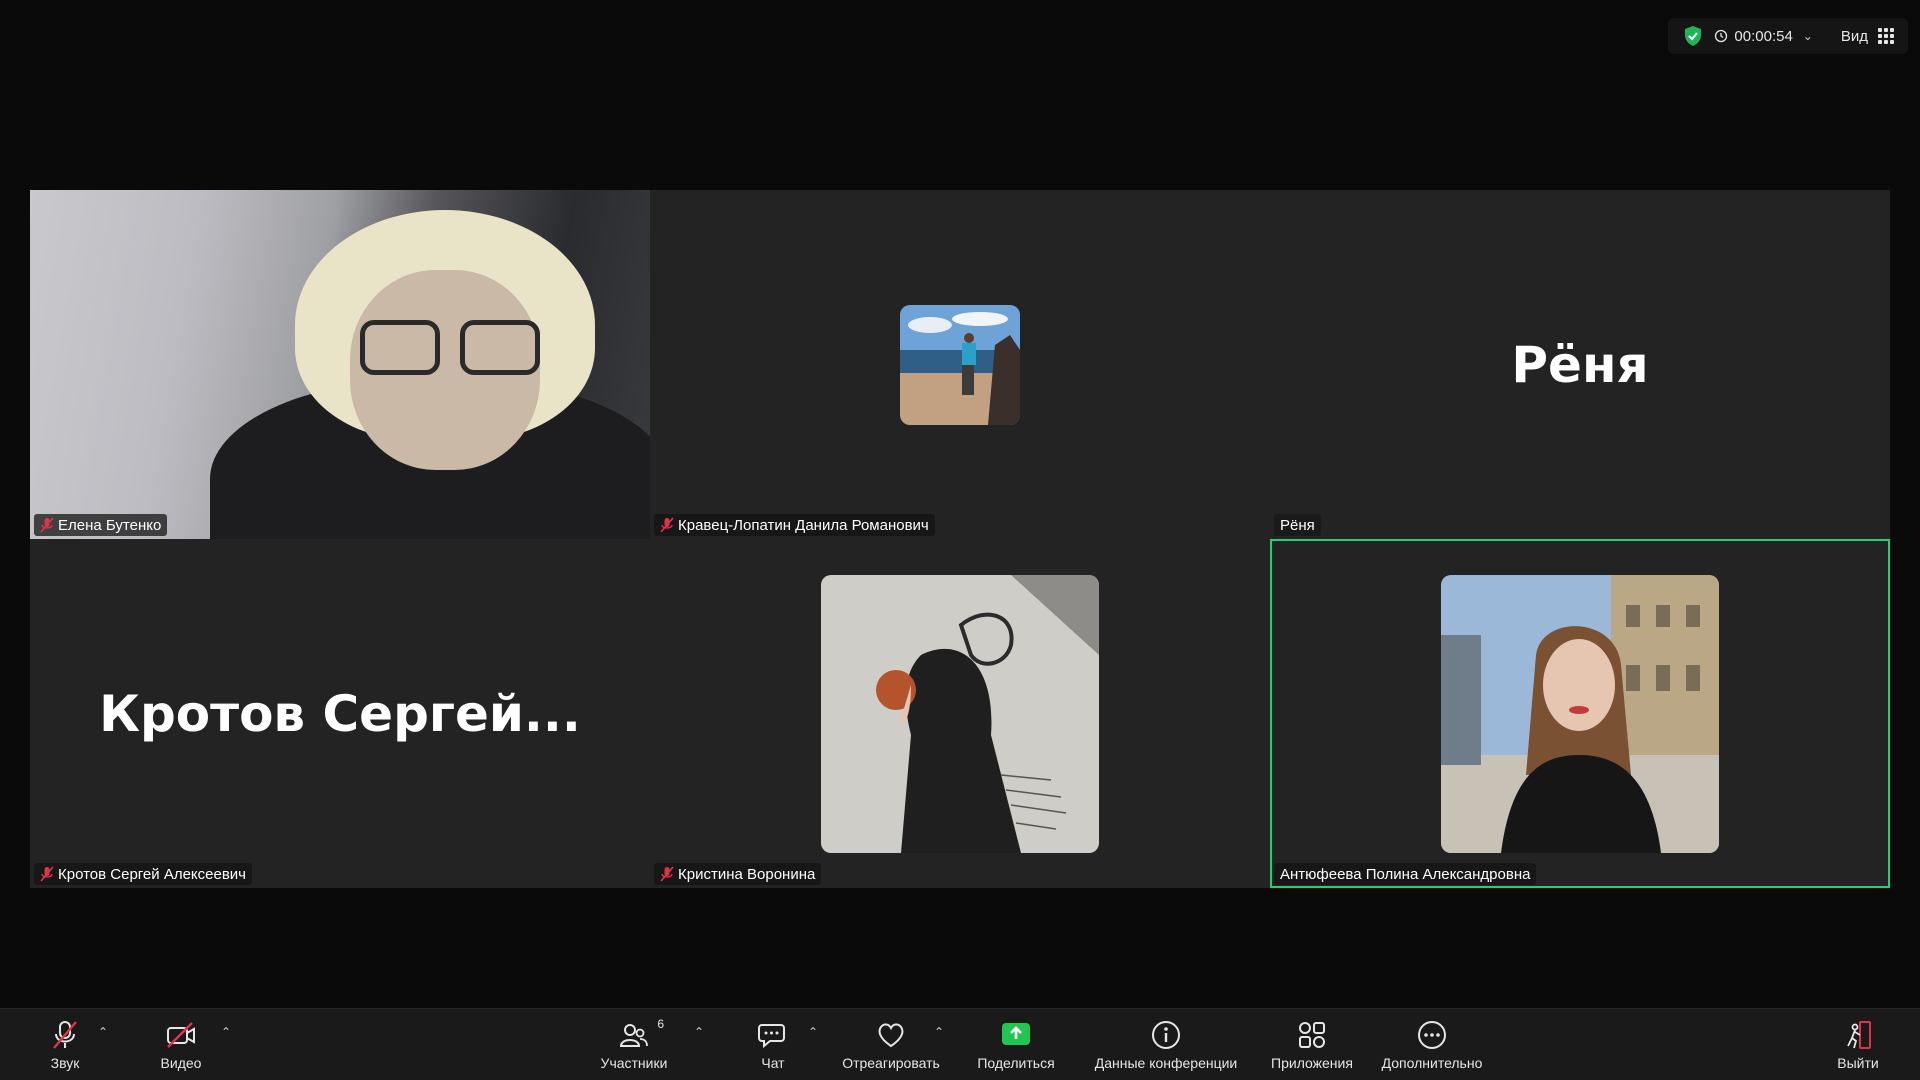  What do you see at coordinates (1432, 1035) in the screenshot?
I see `more-icon` at bounding box center [1432, 1035].